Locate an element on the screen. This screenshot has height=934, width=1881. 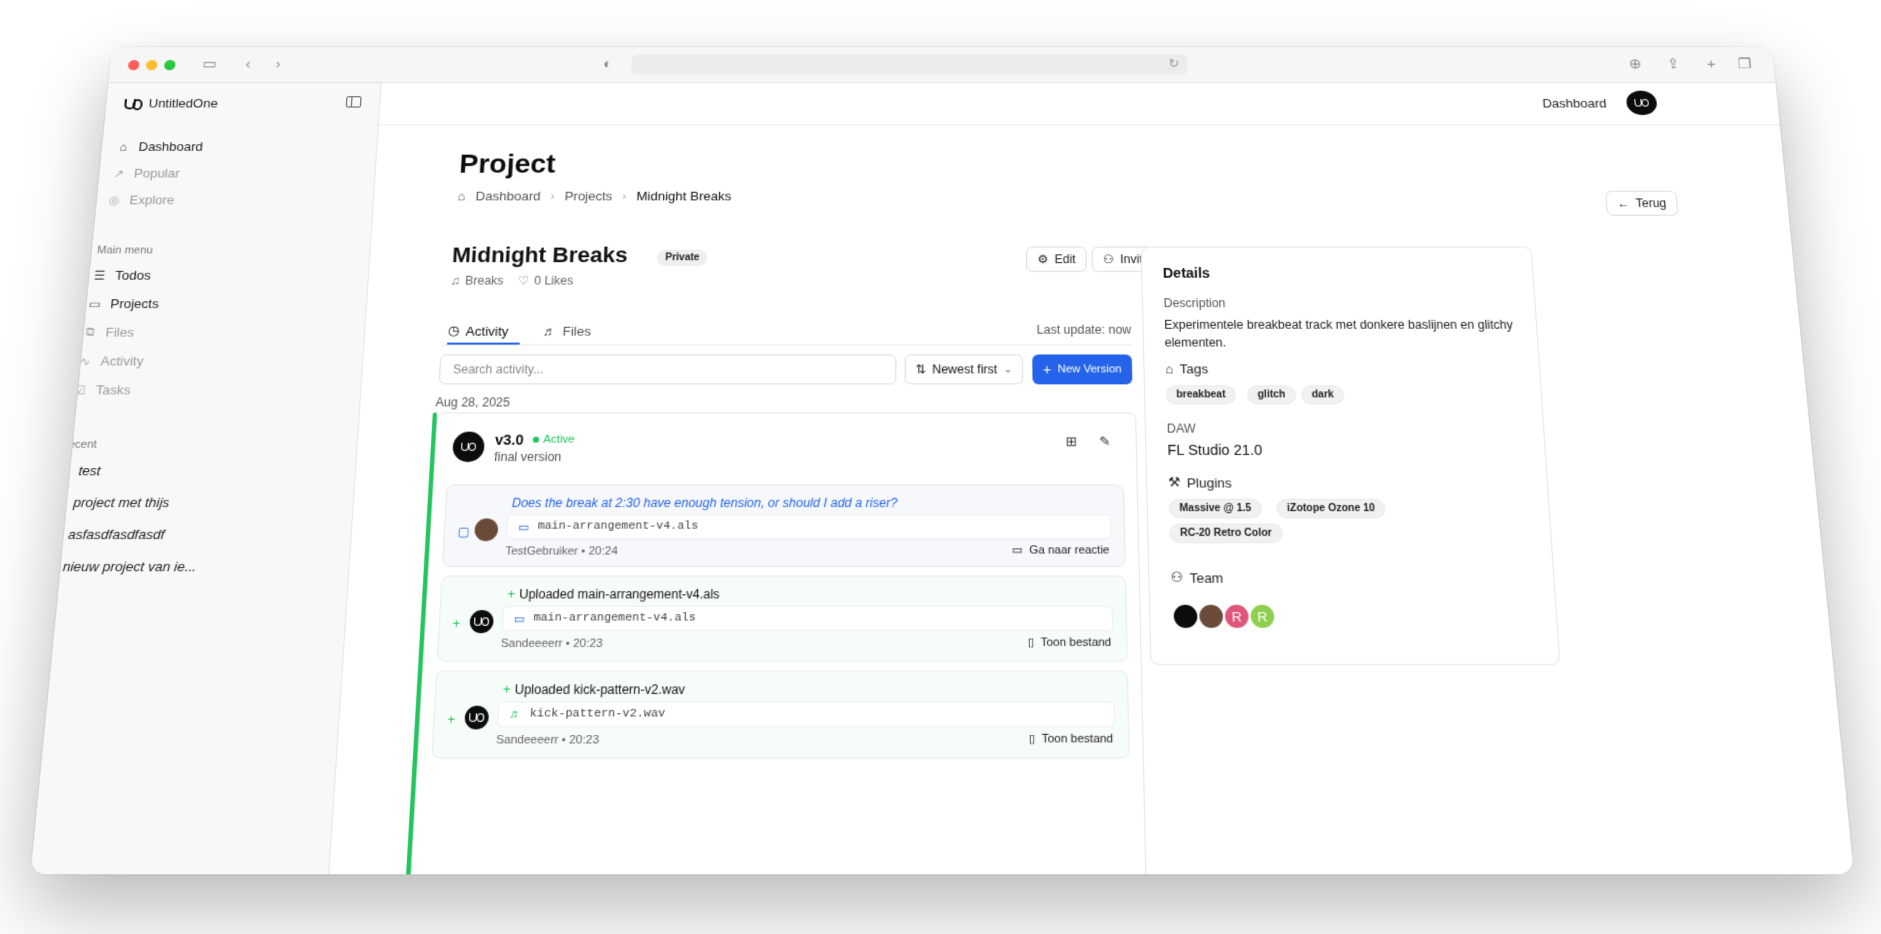
tag-chip: glitch is located at coordinates (1271, 394).